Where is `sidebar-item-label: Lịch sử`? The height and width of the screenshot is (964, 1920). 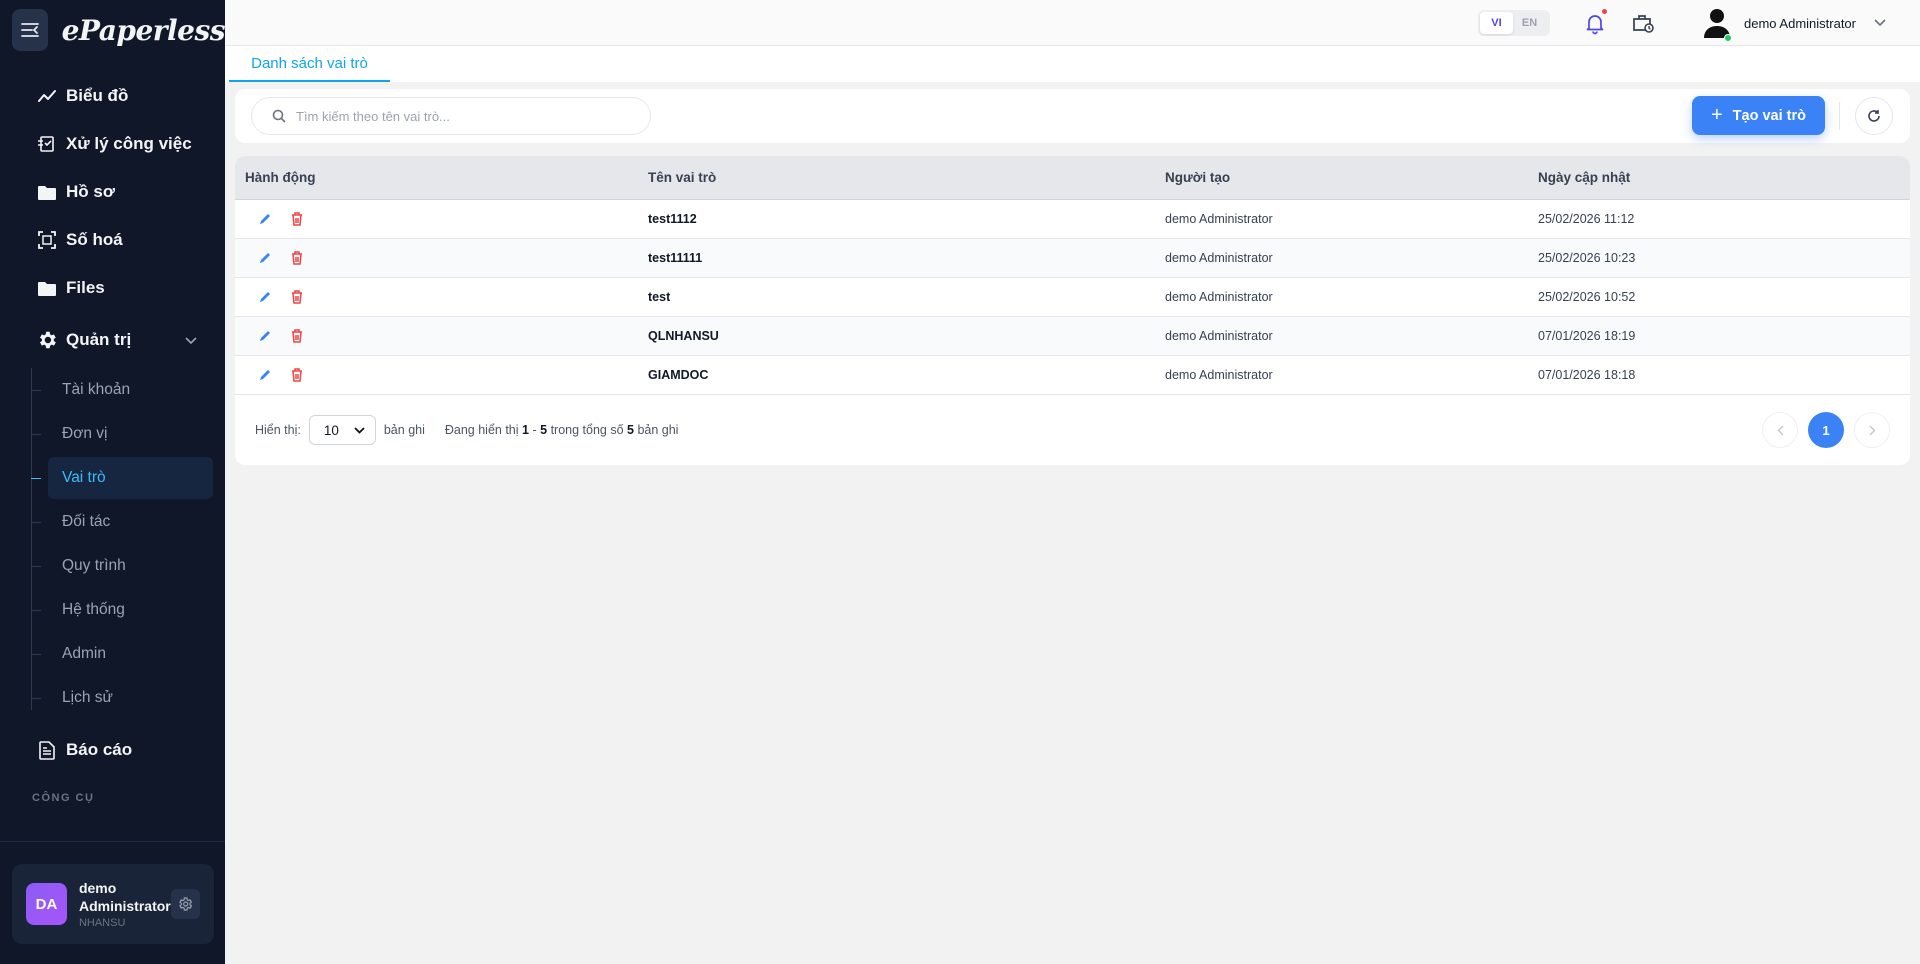
sidebar-item-label: Lịch sử is located at coordinates (87, 697).